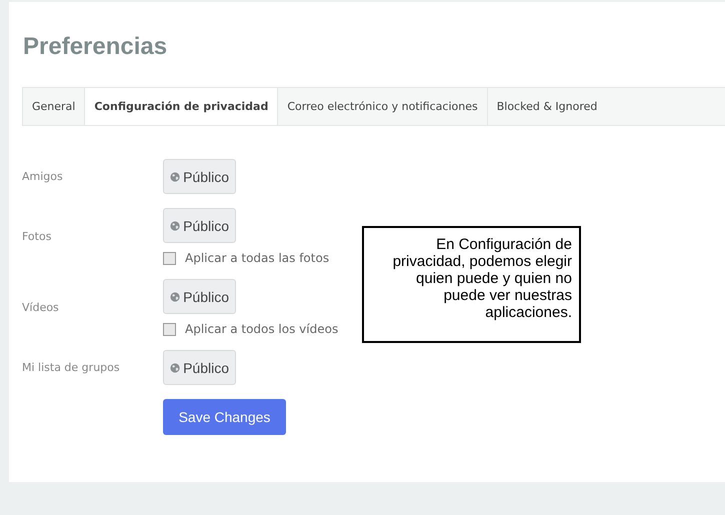  Describe the element at coordinates (471, 284) in the screenshot. I see `callout-note: En Configuración de privacidad, podemos elegir quien puede y quien no puede ver nuestras aplicaciones.` at that location.